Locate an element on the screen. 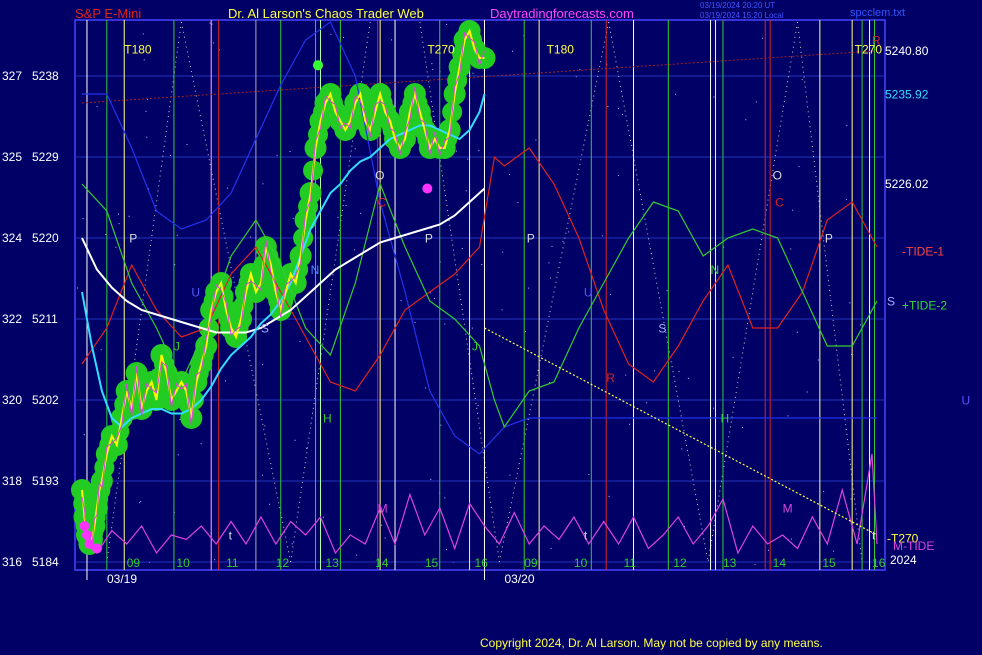 This screenshot has width=982, height=655. y-degree-label: 327 is located at coordinates (12, 76).